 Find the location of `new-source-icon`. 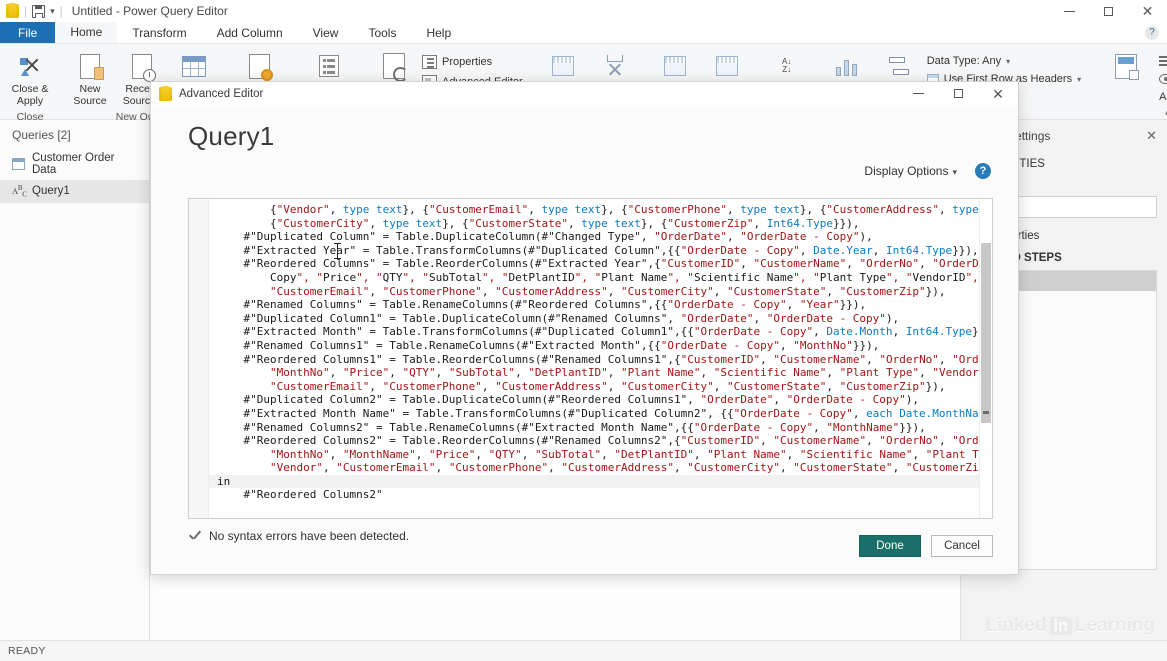

new-source-icon is located at coordinates (92, 66).